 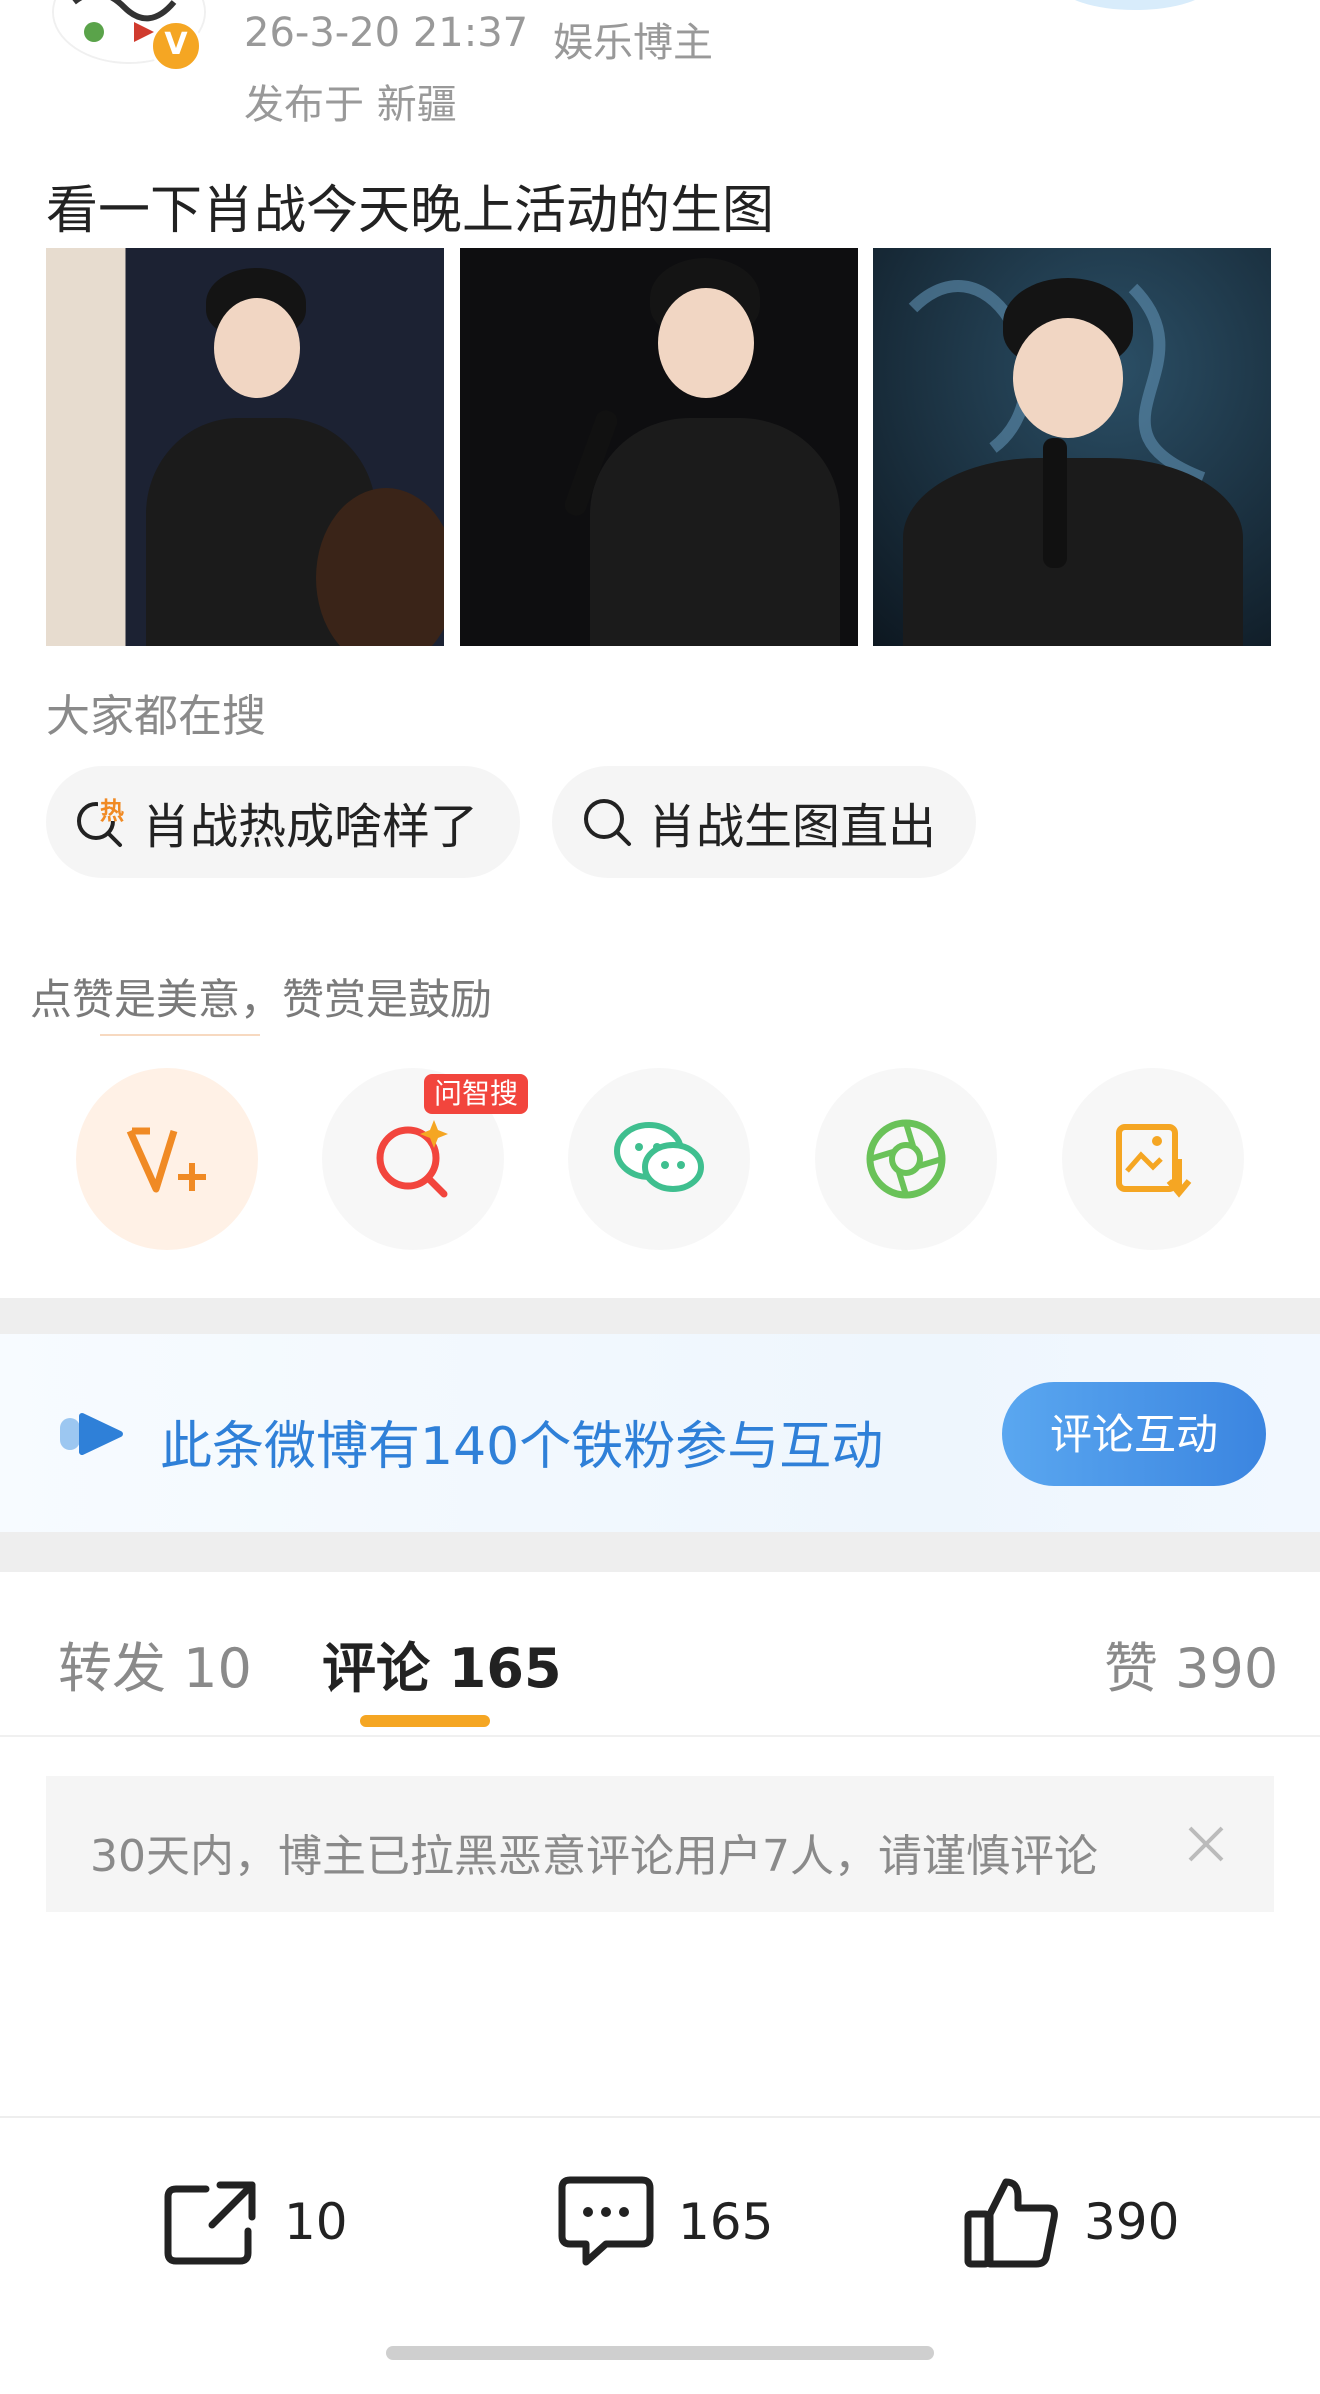 What do you see at coordinates (522, 1447) in the screenshot?
I see `fans-banner-text: 此条微博有140个铁粉参与互动` at bounding box center [522, 1447].